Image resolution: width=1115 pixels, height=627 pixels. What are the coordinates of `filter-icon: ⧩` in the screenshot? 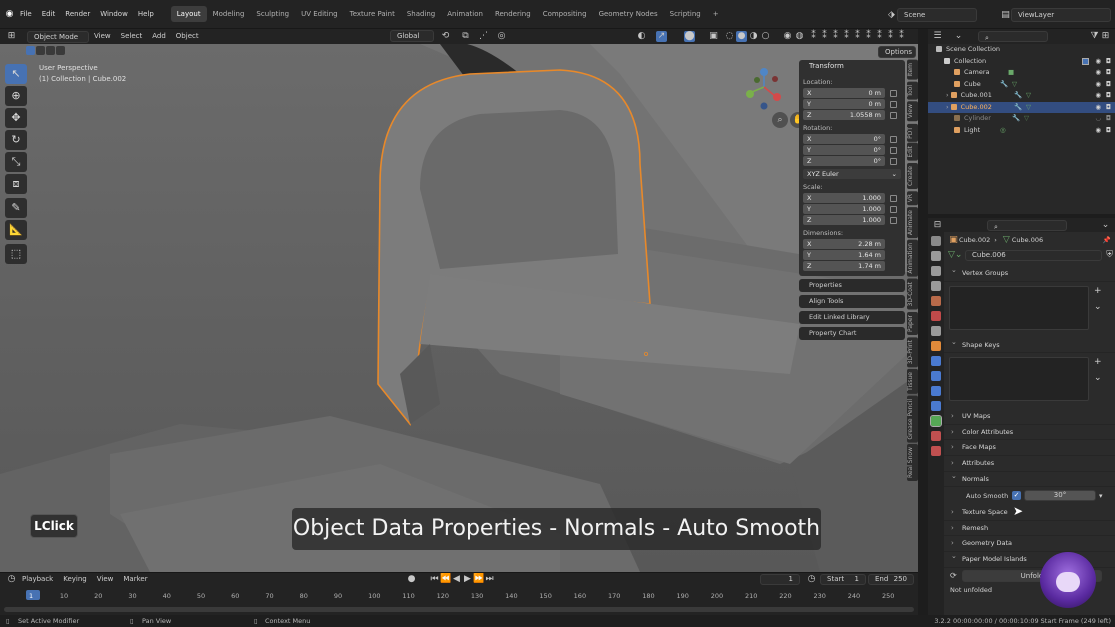 It's located at (1094, 36).